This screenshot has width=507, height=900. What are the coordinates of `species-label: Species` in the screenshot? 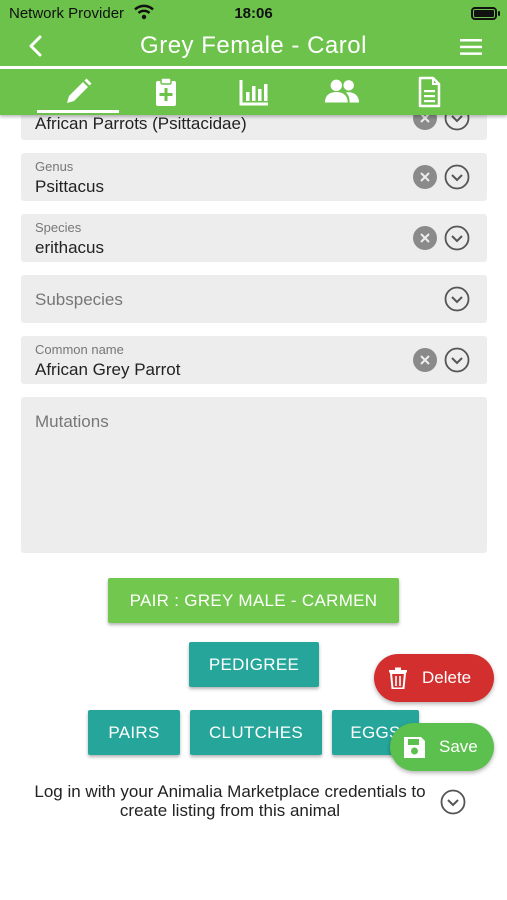 It's located at (58, 227).